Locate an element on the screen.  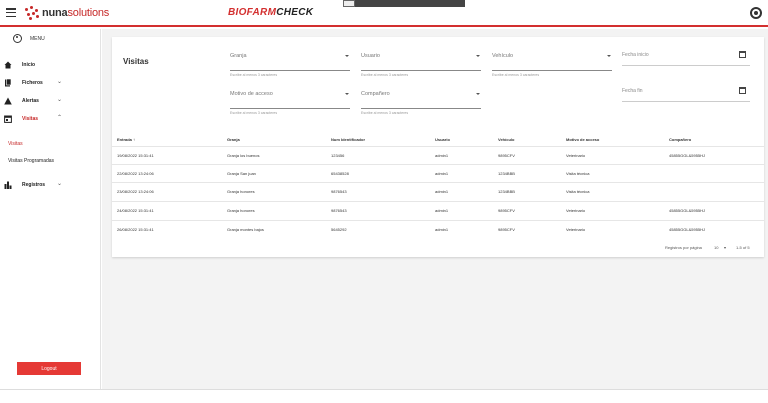
sidebar-subitem-visitas: Visitas is located at coordinates (15, 144).